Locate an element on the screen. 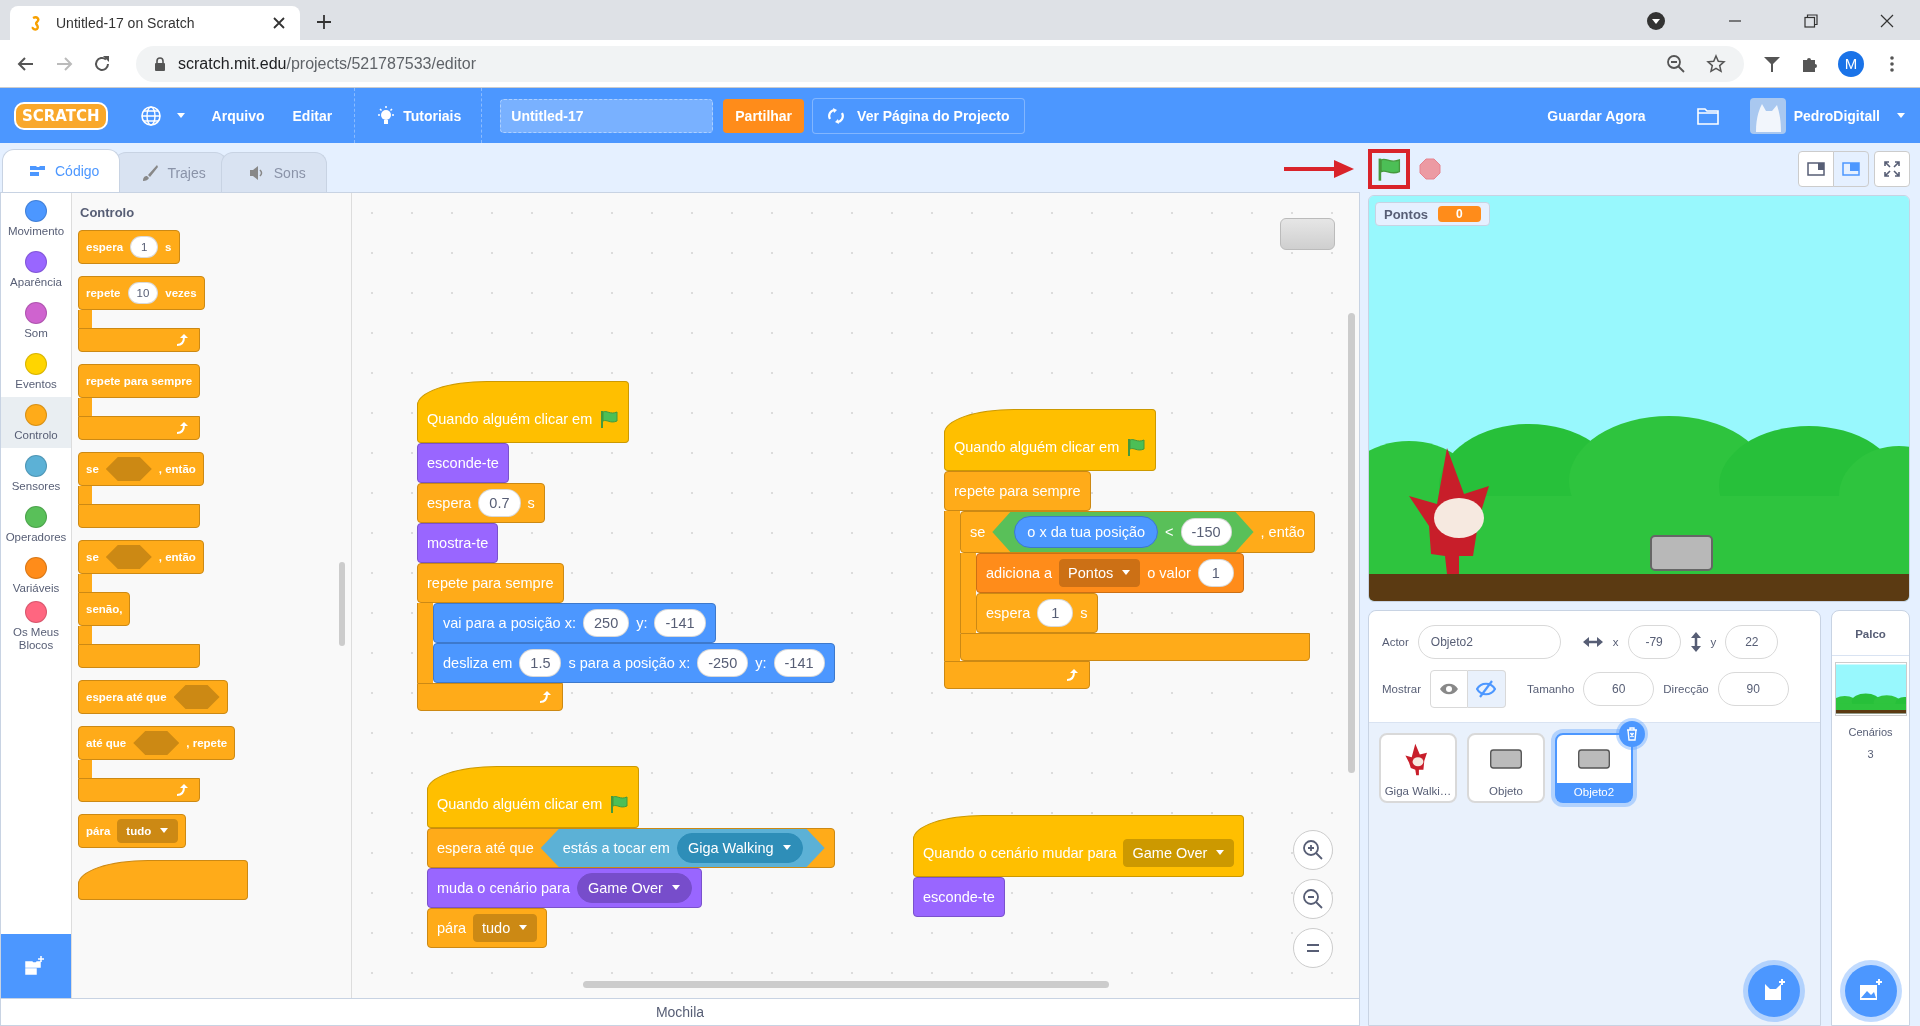 Image resolution: width=1920 pixels, height=1026 pixels. block-label: y: is located at coordinates (642, 623).